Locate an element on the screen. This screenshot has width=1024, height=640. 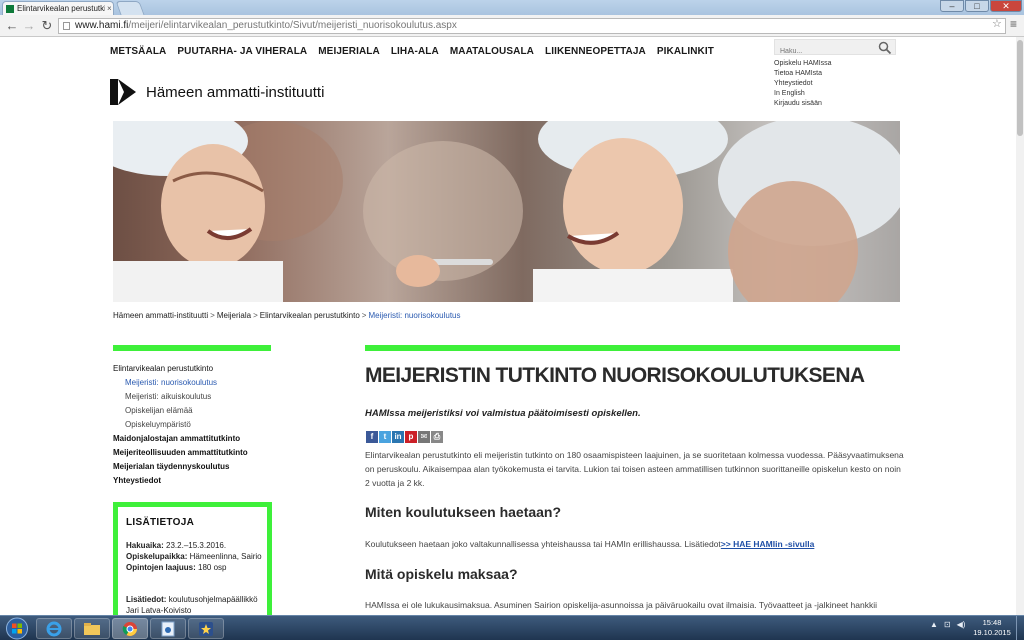
clock-time: 15:48 is located at coordinates (992, 622).